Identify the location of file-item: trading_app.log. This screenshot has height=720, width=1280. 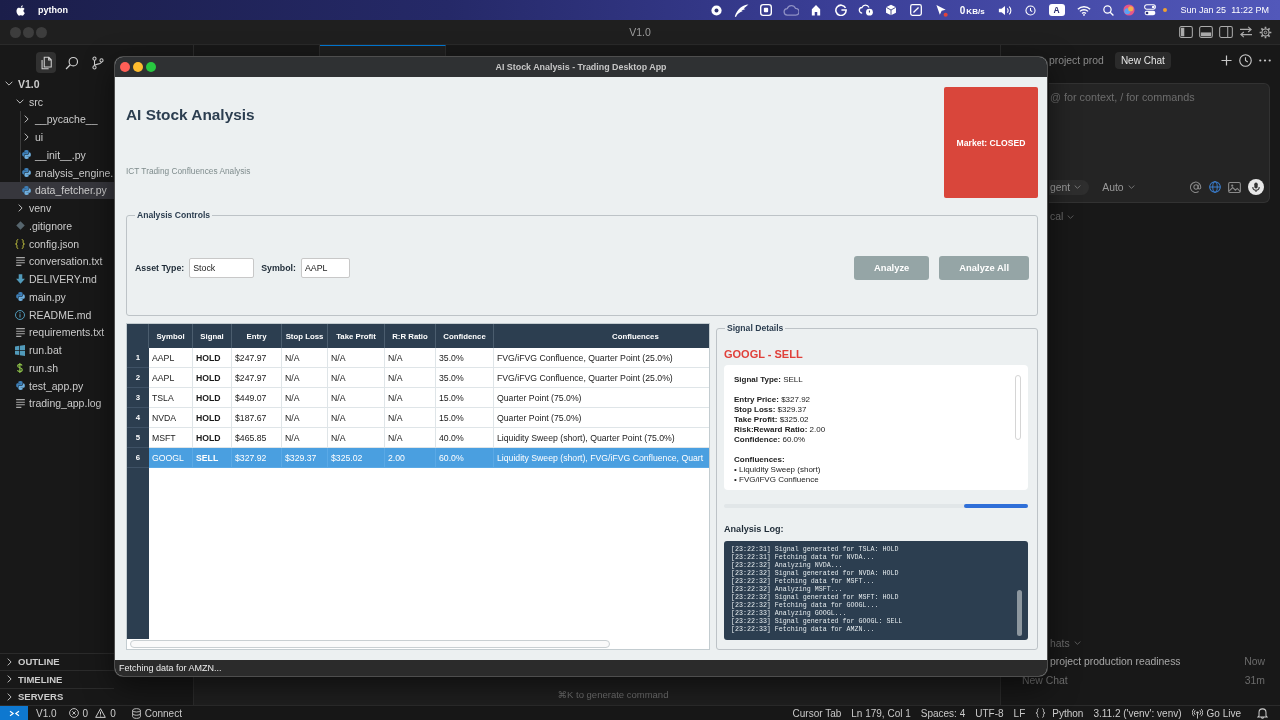
(57, 403).